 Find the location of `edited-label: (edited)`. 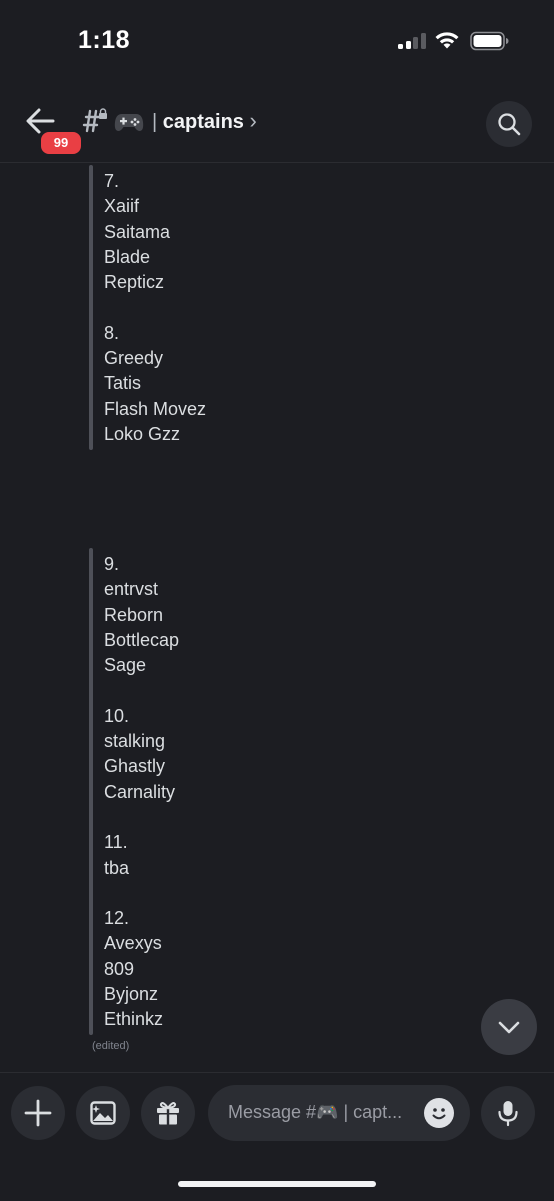

edited-label: (edited) is located at coordinates (111, 1046).